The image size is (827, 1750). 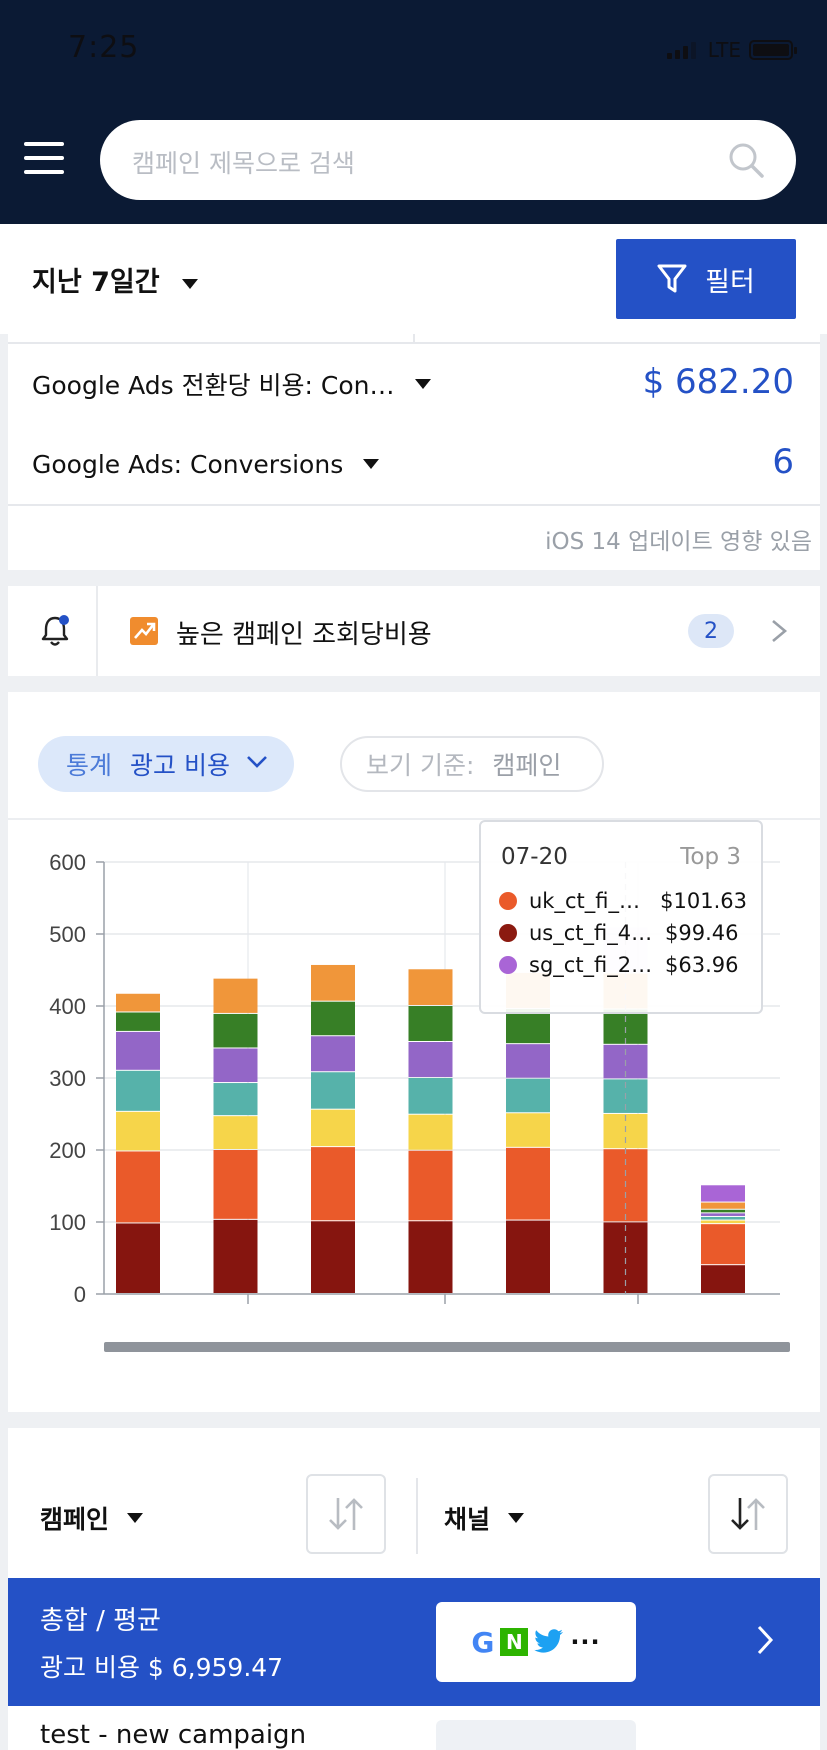 What do you see at coordinates (483, 1642) in the screenshot?
I see `google-icon: G` at bounding box center [483, 1642].